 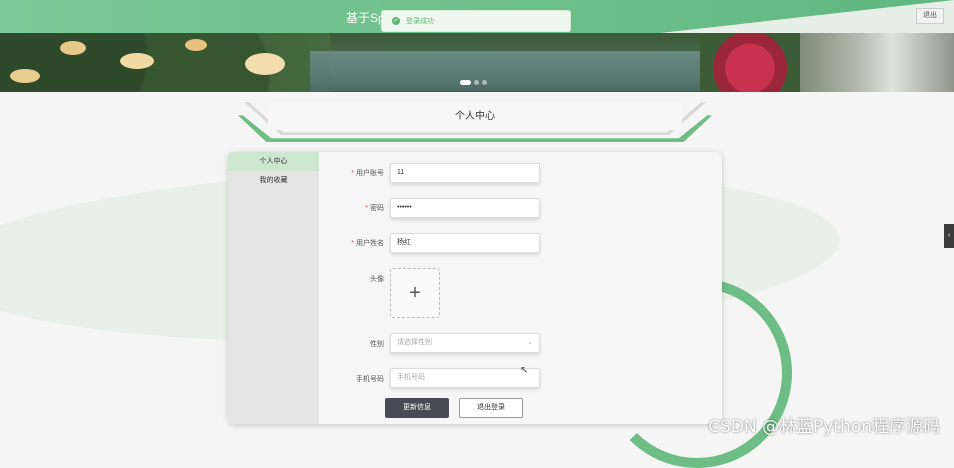 What do you see at coordinates (491, 408) in the screenshot?
I see `logout-button: 退出登录` at bounding box center [491, 408].